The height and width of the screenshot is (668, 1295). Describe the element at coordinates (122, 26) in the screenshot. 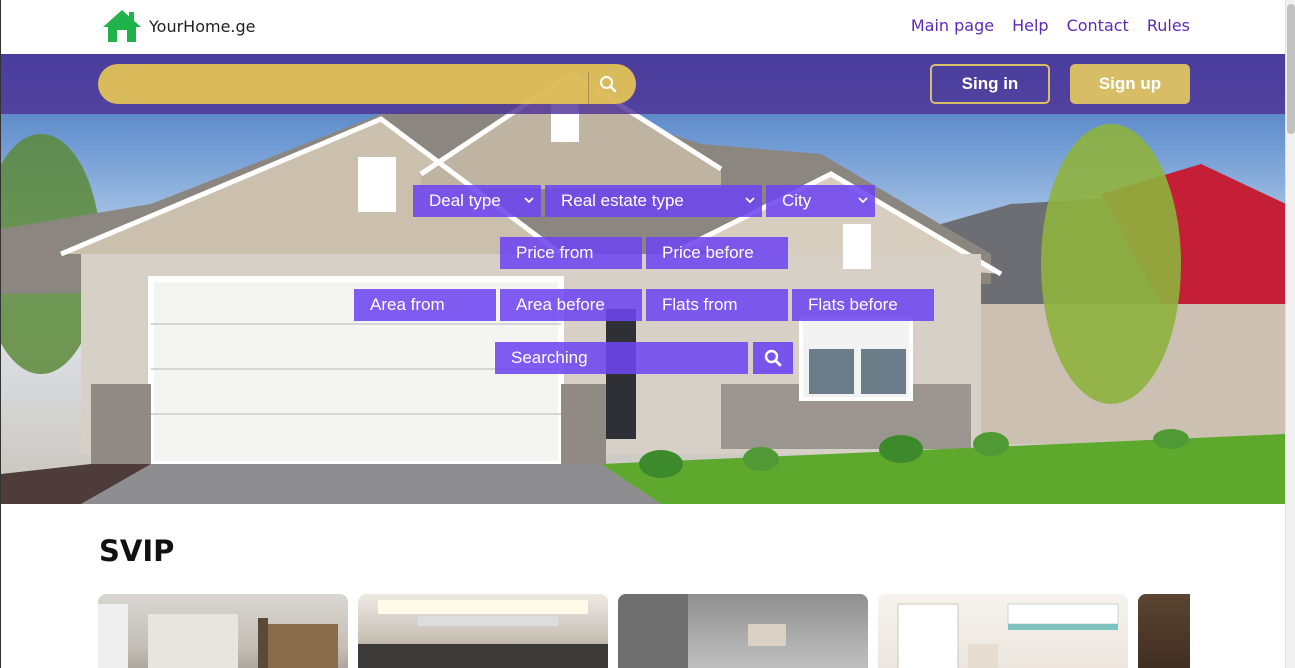

I see `house-icon` at that location.